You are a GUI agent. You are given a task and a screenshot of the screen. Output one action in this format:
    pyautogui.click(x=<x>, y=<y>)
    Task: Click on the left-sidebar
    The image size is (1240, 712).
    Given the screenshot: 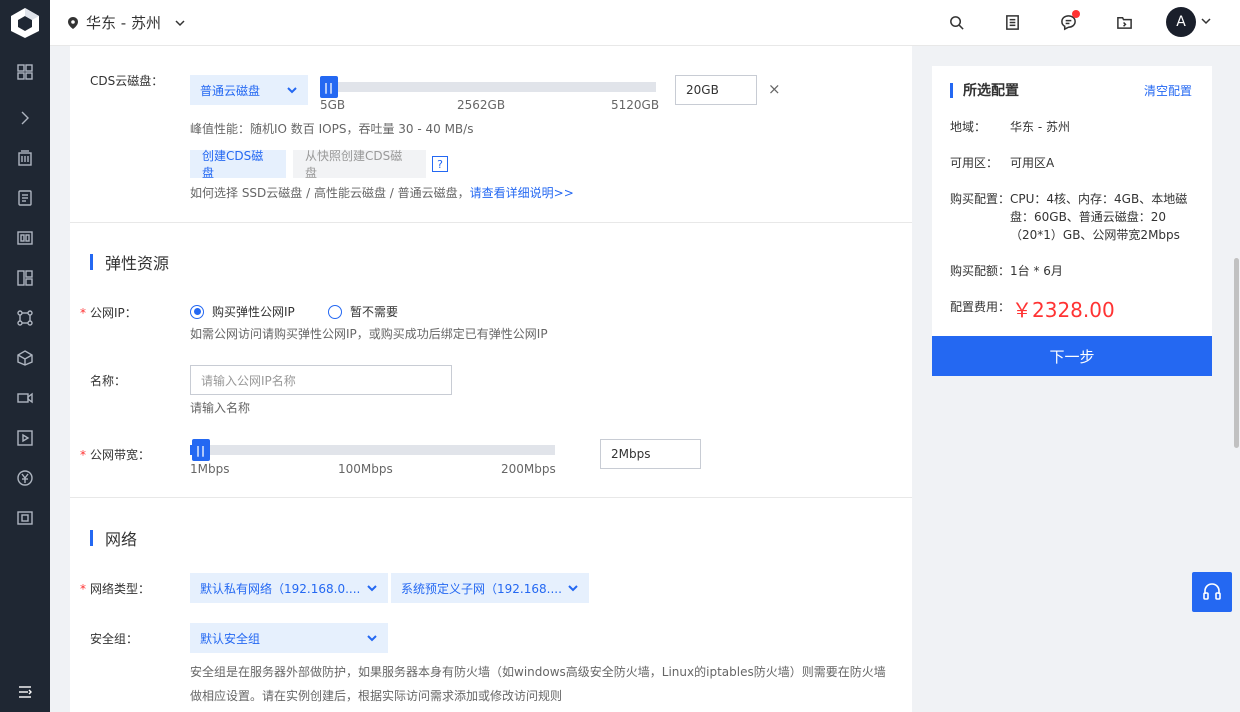 What is the action you would take?
    pyautogui.click(x=25, y=356)
    